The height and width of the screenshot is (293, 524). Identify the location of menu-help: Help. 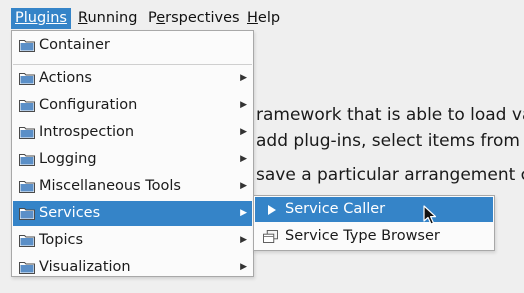
(263, 18).